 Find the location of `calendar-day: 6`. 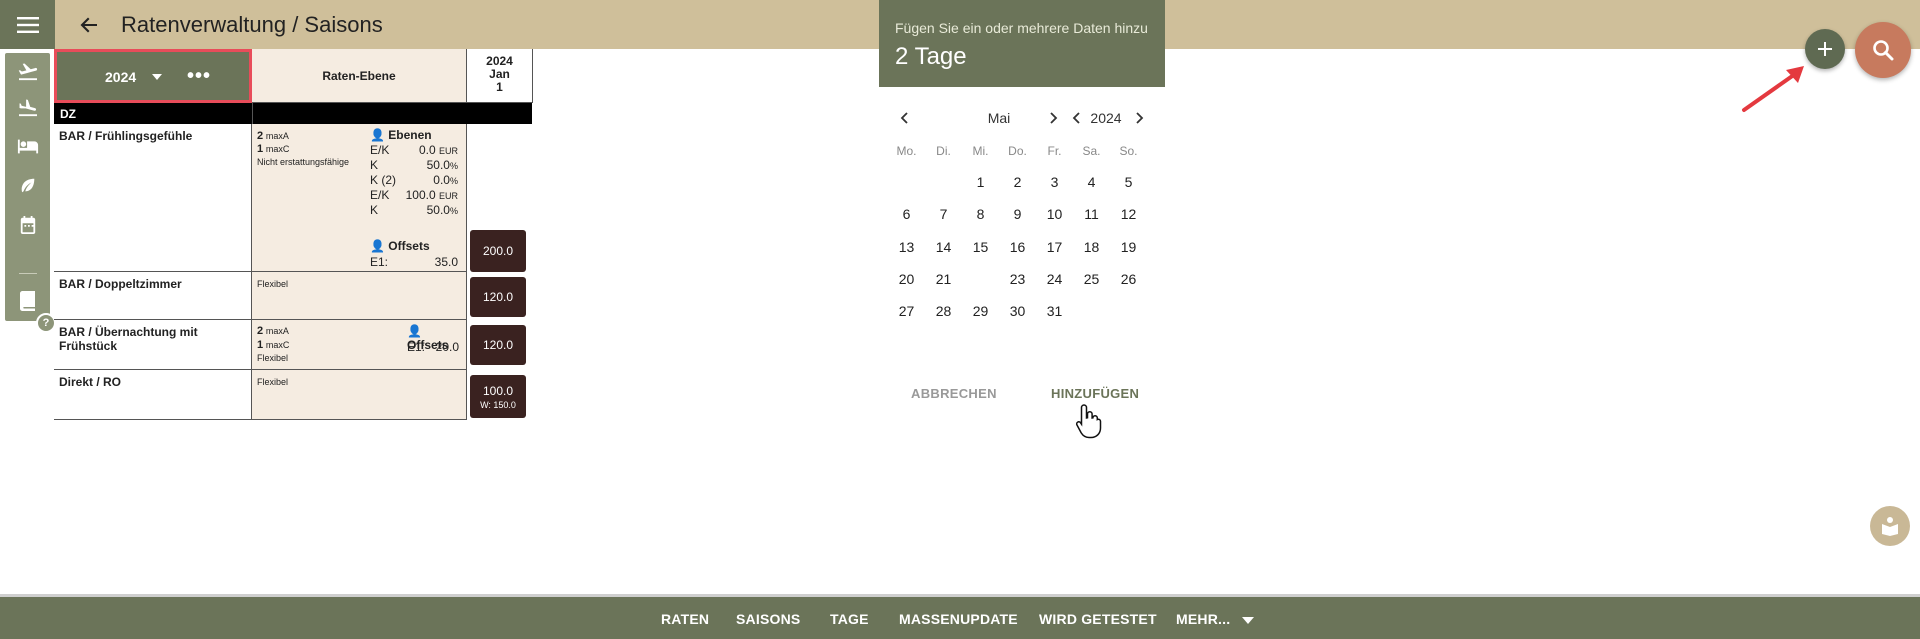

calendar-day: 6 is located at coordinates (906, 214).